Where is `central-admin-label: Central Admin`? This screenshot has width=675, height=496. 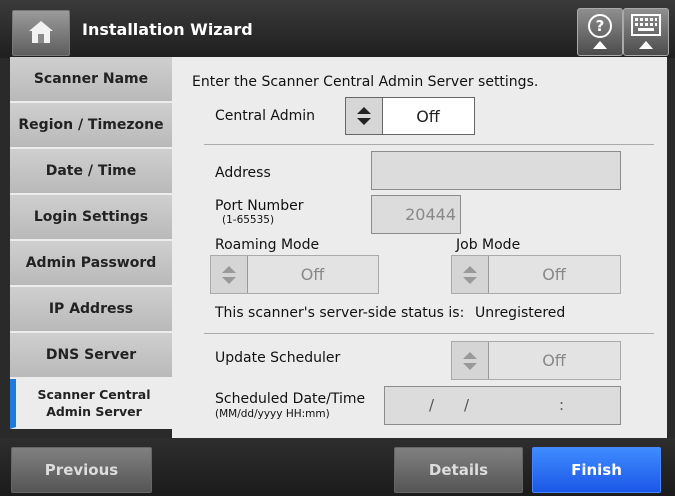 central-admin-label: Central Admin is located at coordinates (265, 116).